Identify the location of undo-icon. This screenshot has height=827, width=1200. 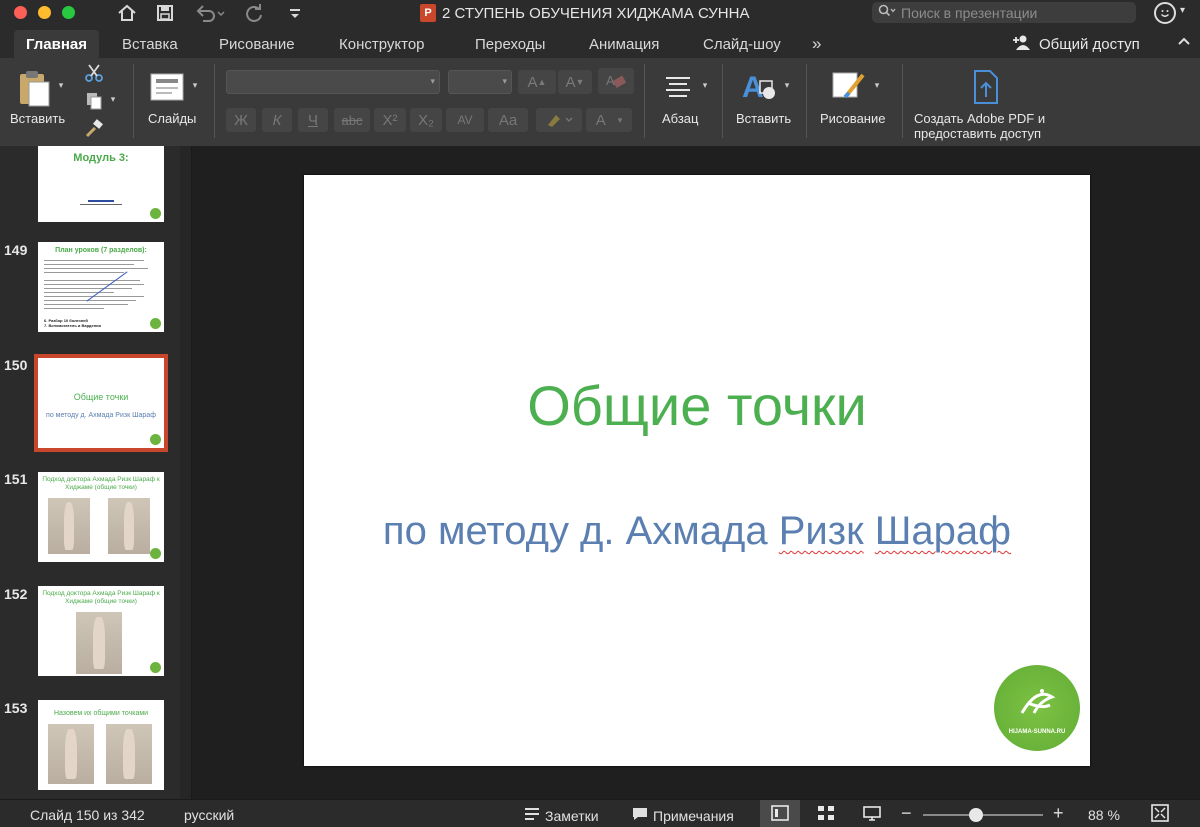
(210, 13).